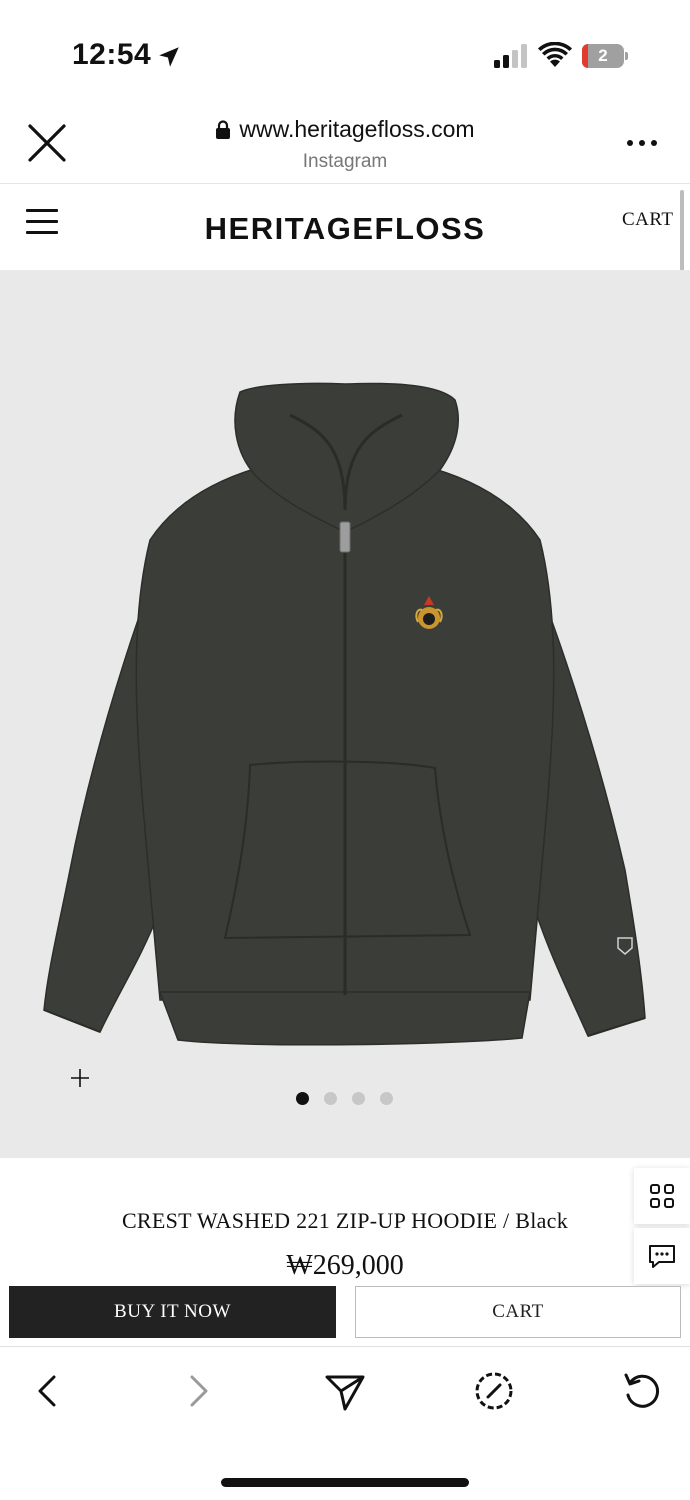 The width and height of the screenshot is (690, 1500). What do you see at coordinates (345, 50) in the screenshot?
I see `status-bar: 12:54 2` at bounding box center [345, 50].